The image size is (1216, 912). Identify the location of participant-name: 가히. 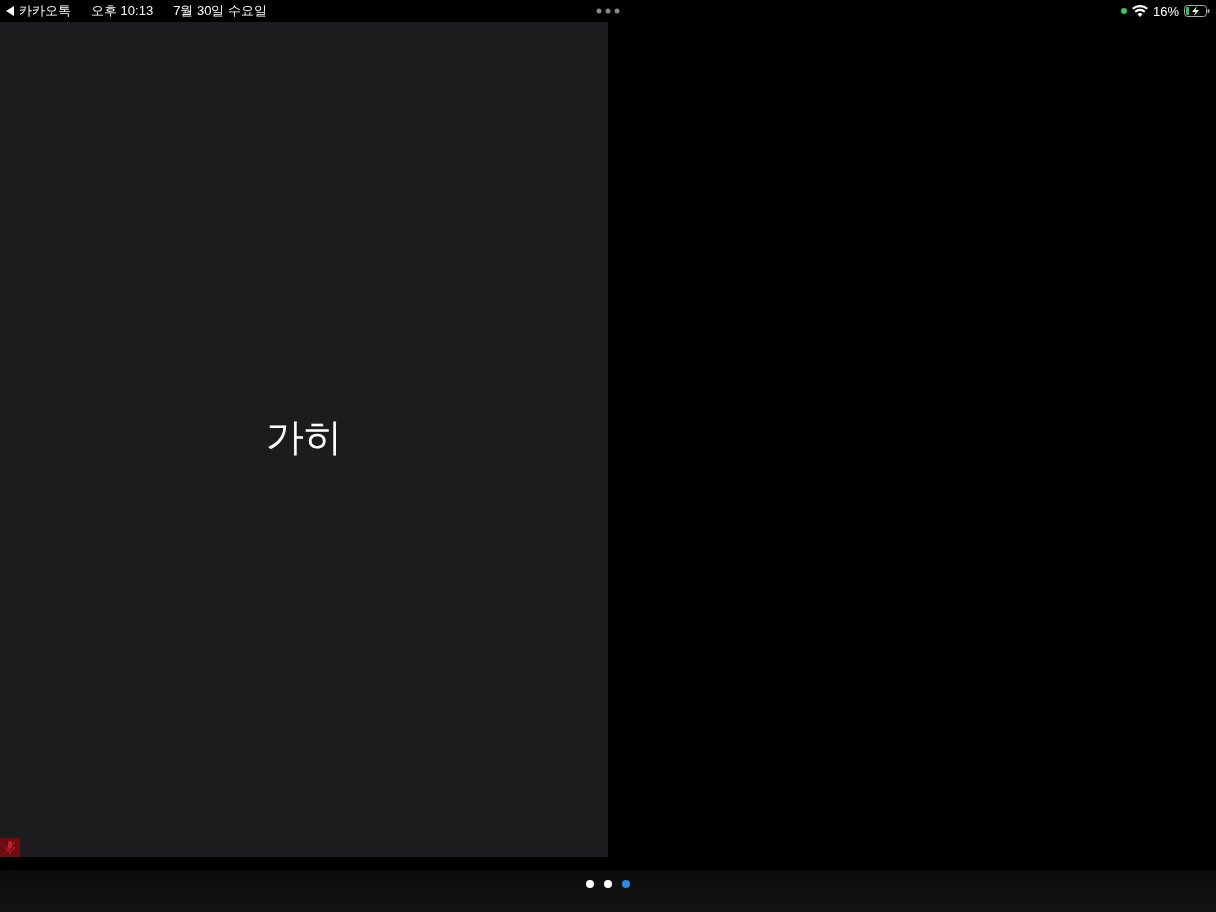
(304, 437).